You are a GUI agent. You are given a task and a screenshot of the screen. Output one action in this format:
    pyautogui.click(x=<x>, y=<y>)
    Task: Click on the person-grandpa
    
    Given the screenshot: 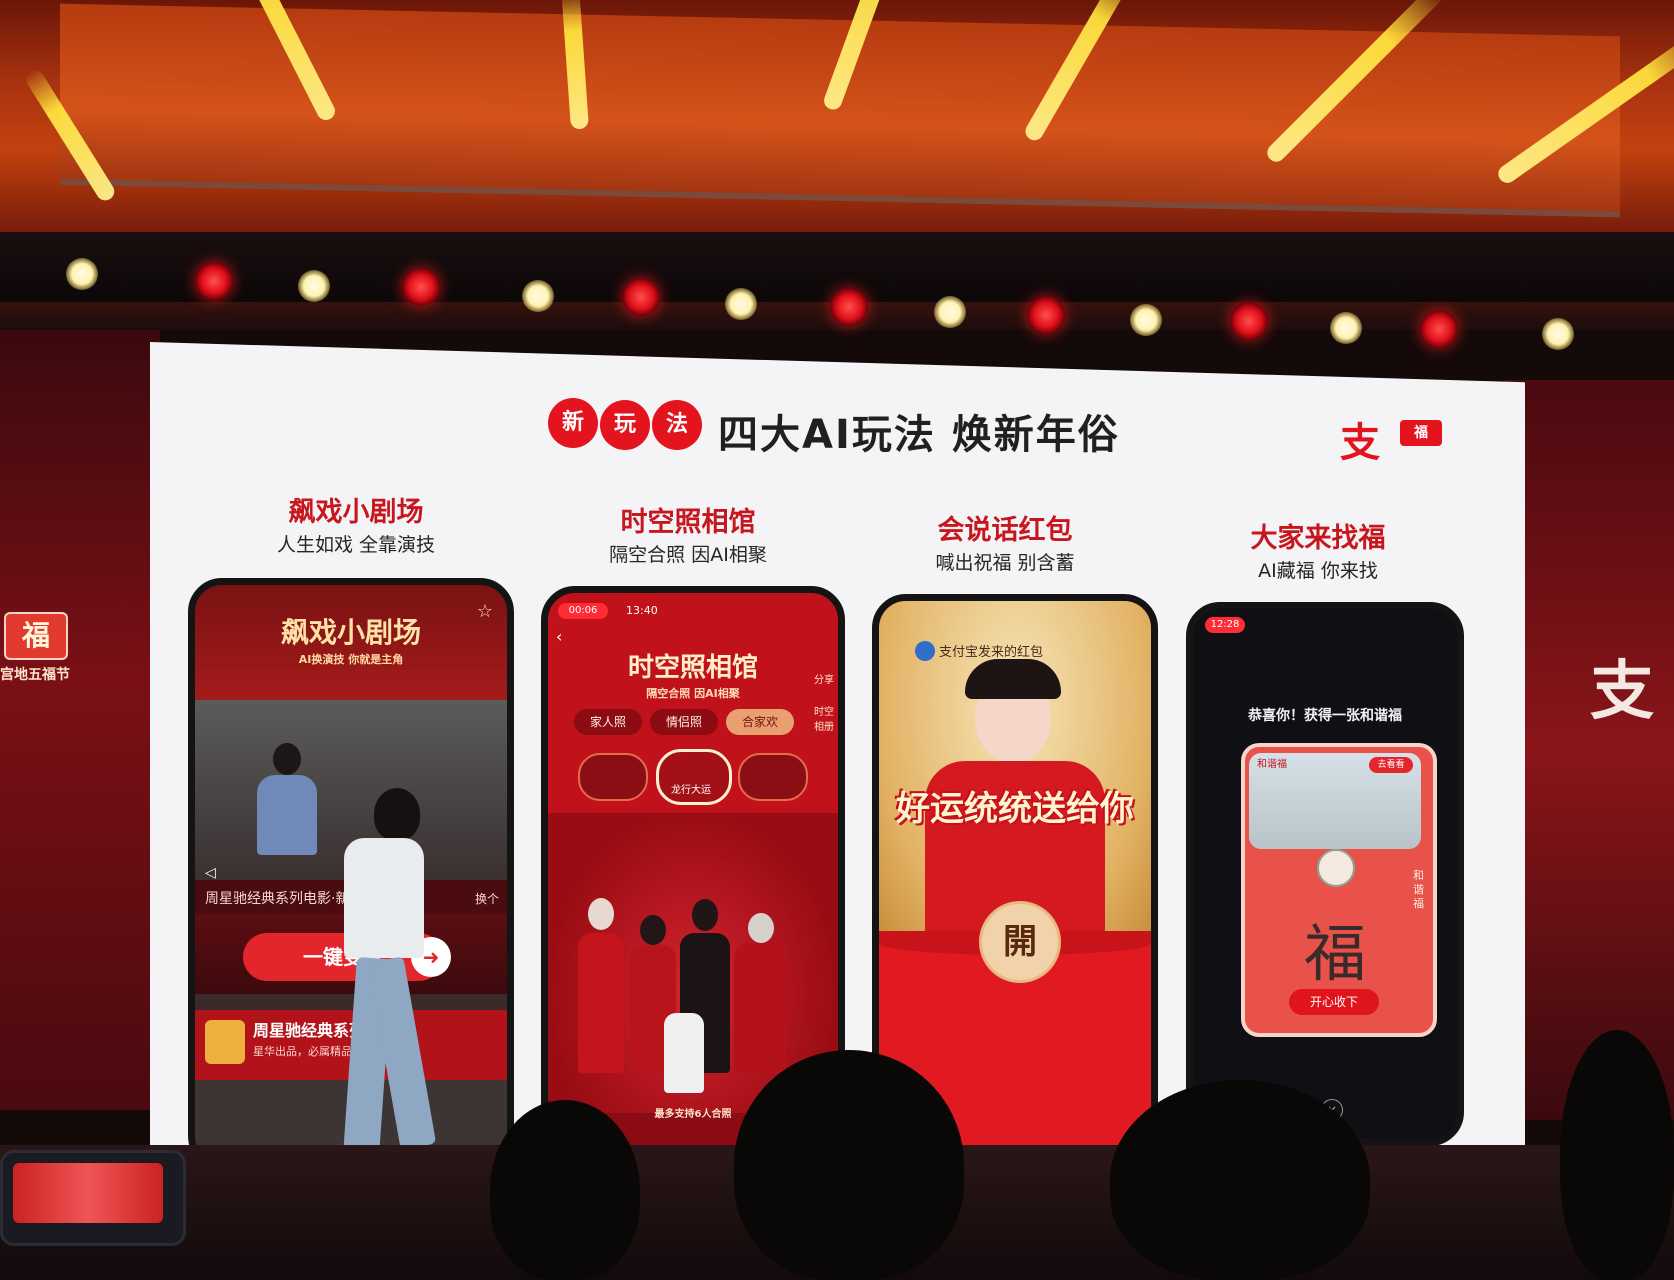 What is the action you would take?
    pyautogui.click(x=601, y=1003)
    